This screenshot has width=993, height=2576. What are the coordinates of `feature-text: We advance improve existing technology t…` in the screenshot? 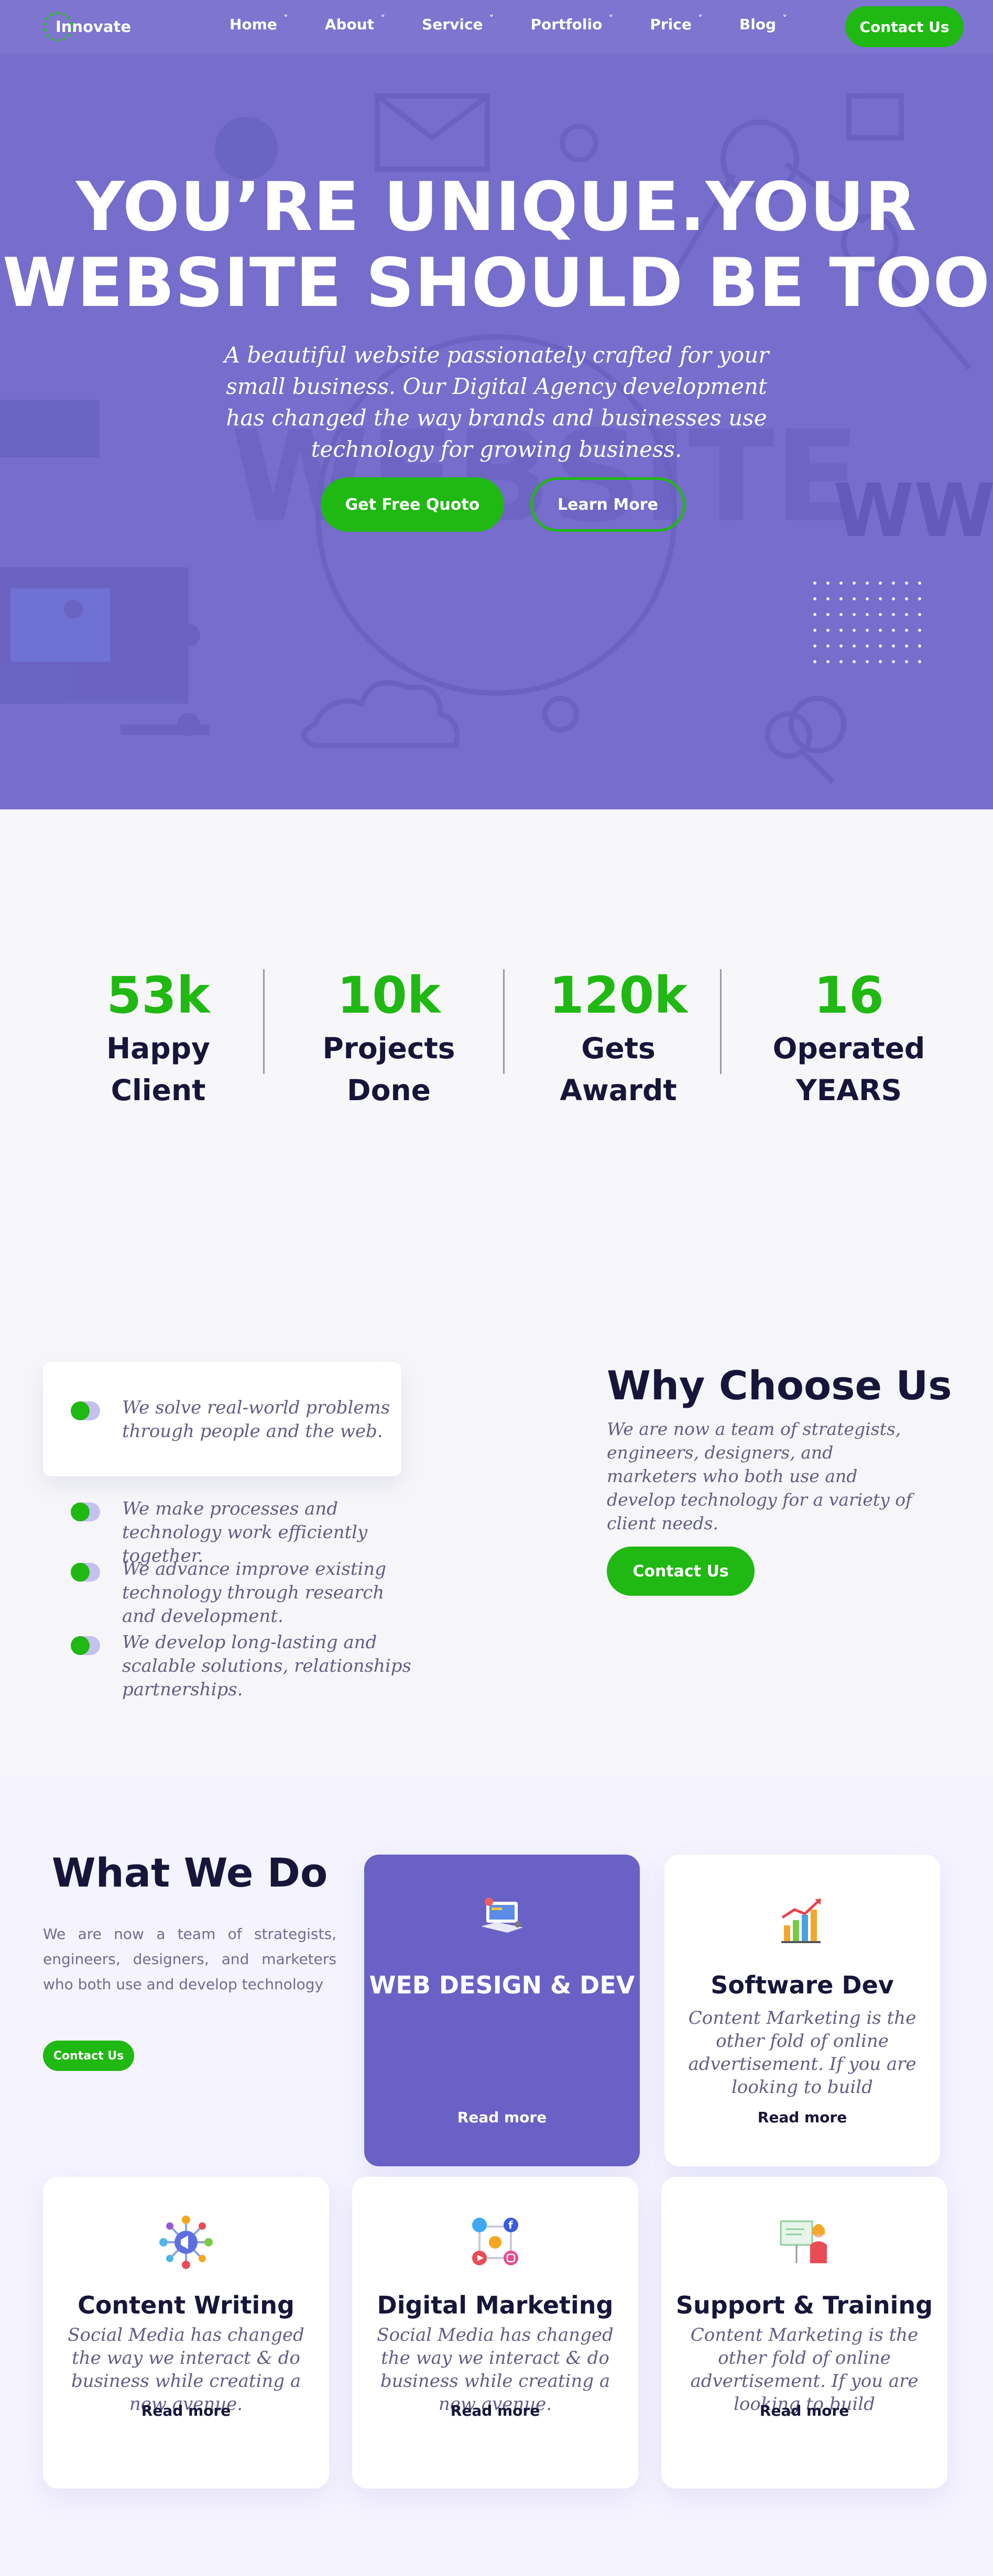 It's located at (254, 1593).